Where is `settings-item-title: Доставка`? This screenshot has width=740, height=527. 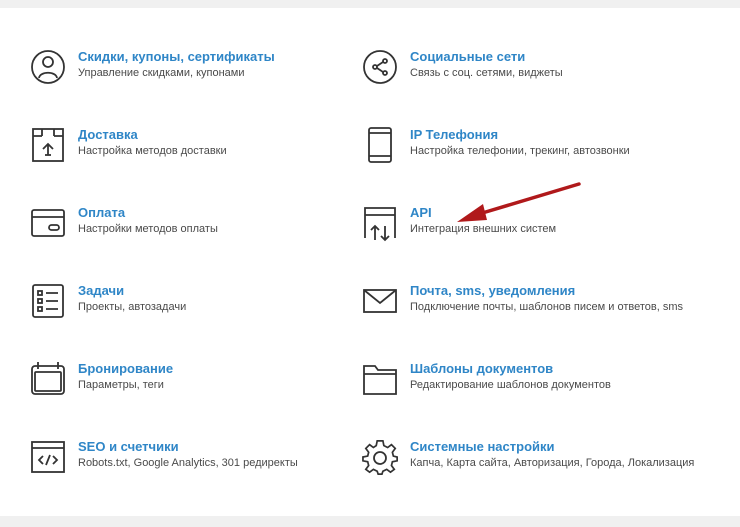 settings-item-title: Доставка is located at coordinates (108, 134).